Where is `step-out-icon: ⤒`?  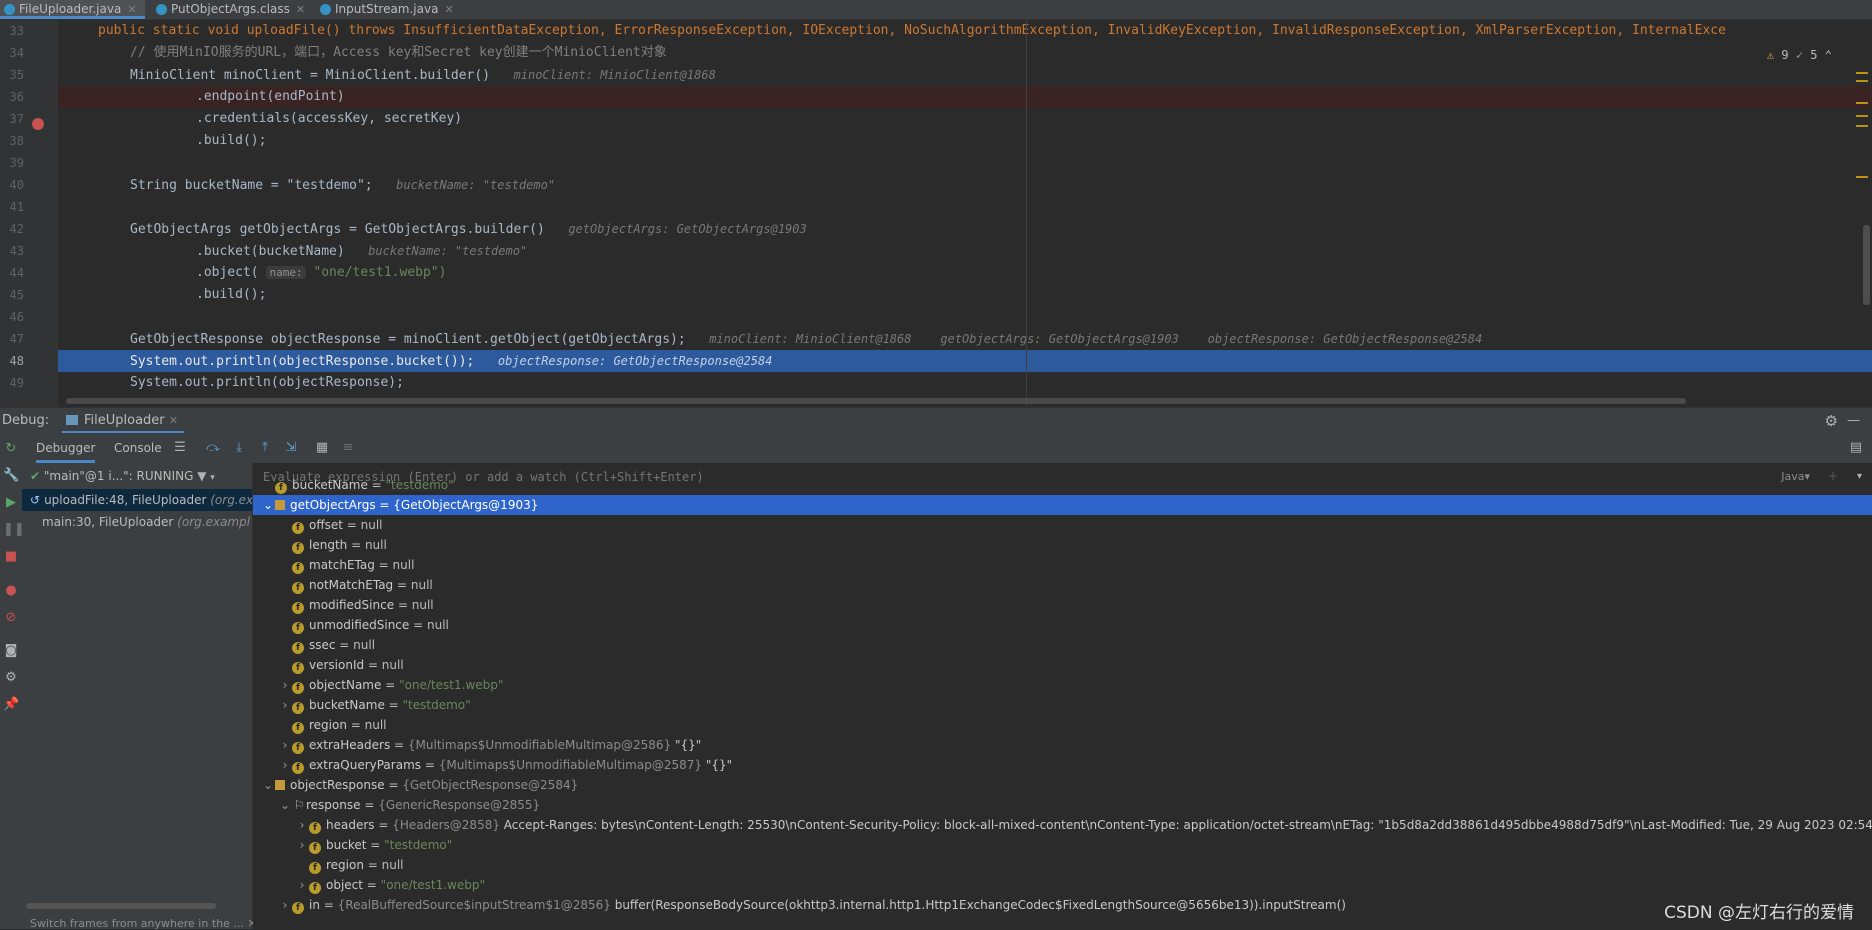 step-out-icon: ⤒ is located at coordinates (265, 448).